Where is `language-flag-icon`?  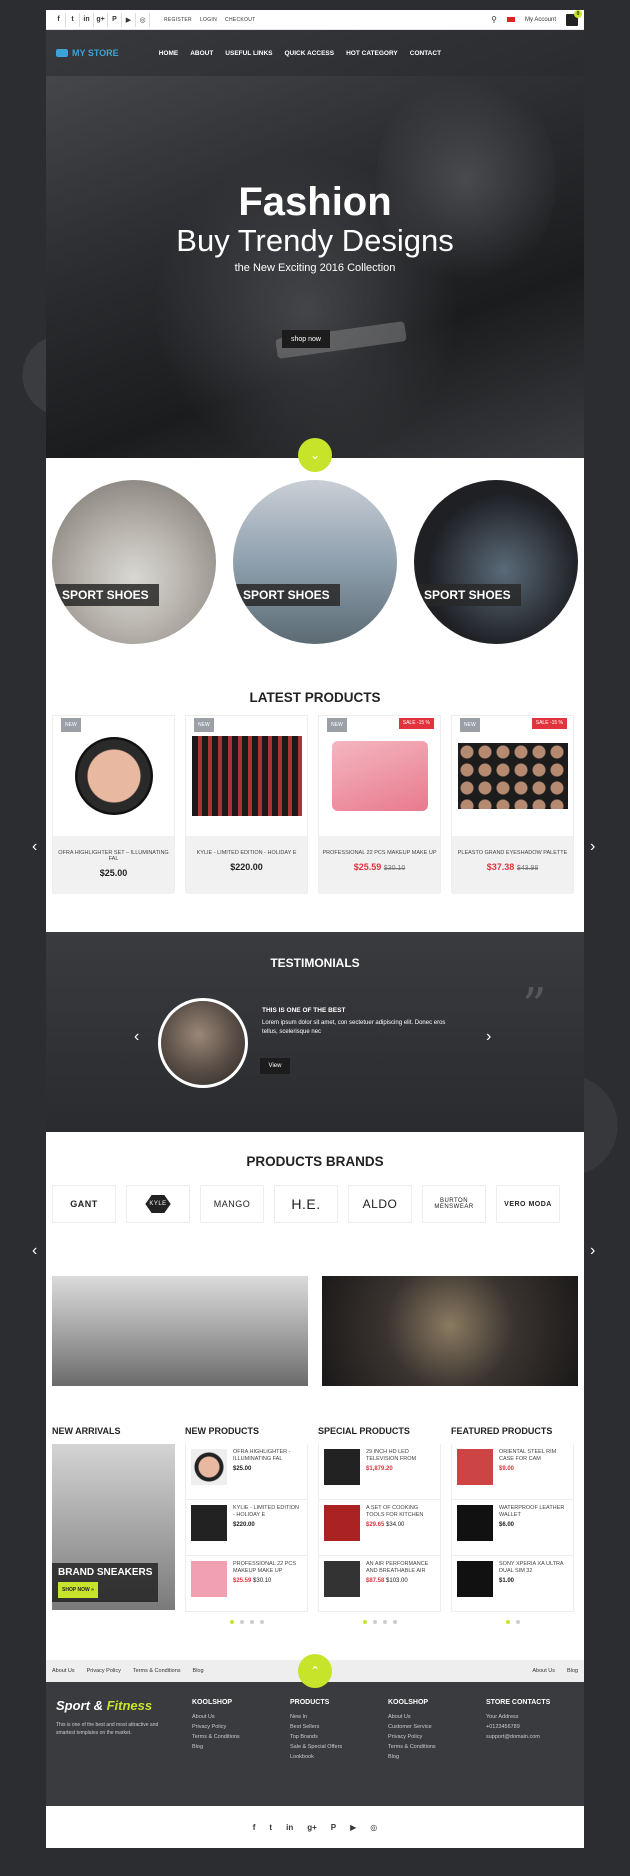 language-flag-icon is located at coordinates (510, 19).